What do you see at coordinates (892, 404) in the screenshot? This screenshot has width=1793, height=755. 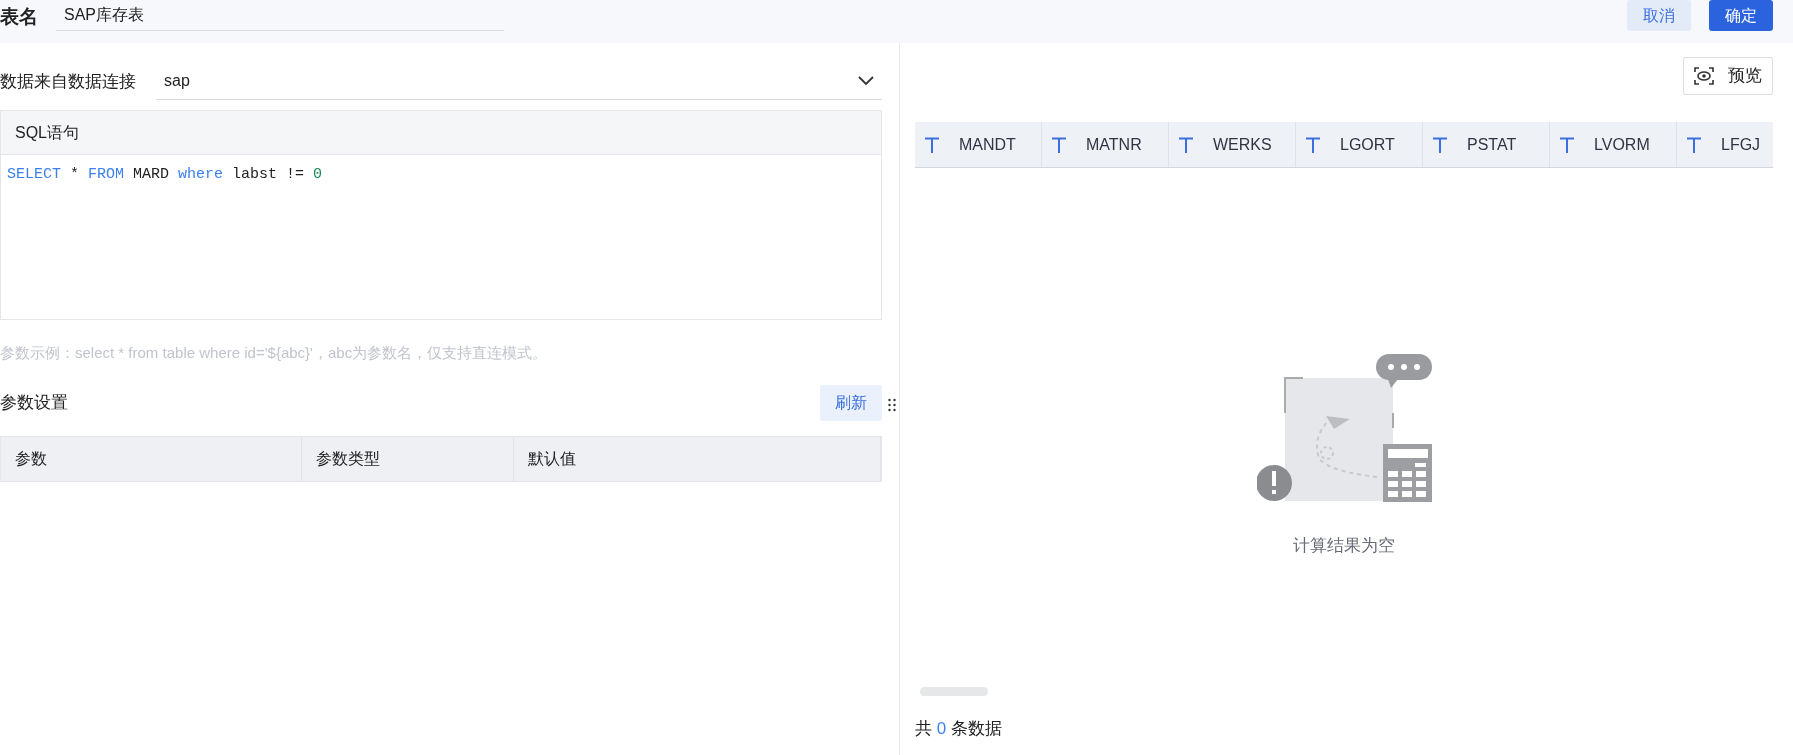 I see `drag-handle-icon` at bounding box center [892, 404].